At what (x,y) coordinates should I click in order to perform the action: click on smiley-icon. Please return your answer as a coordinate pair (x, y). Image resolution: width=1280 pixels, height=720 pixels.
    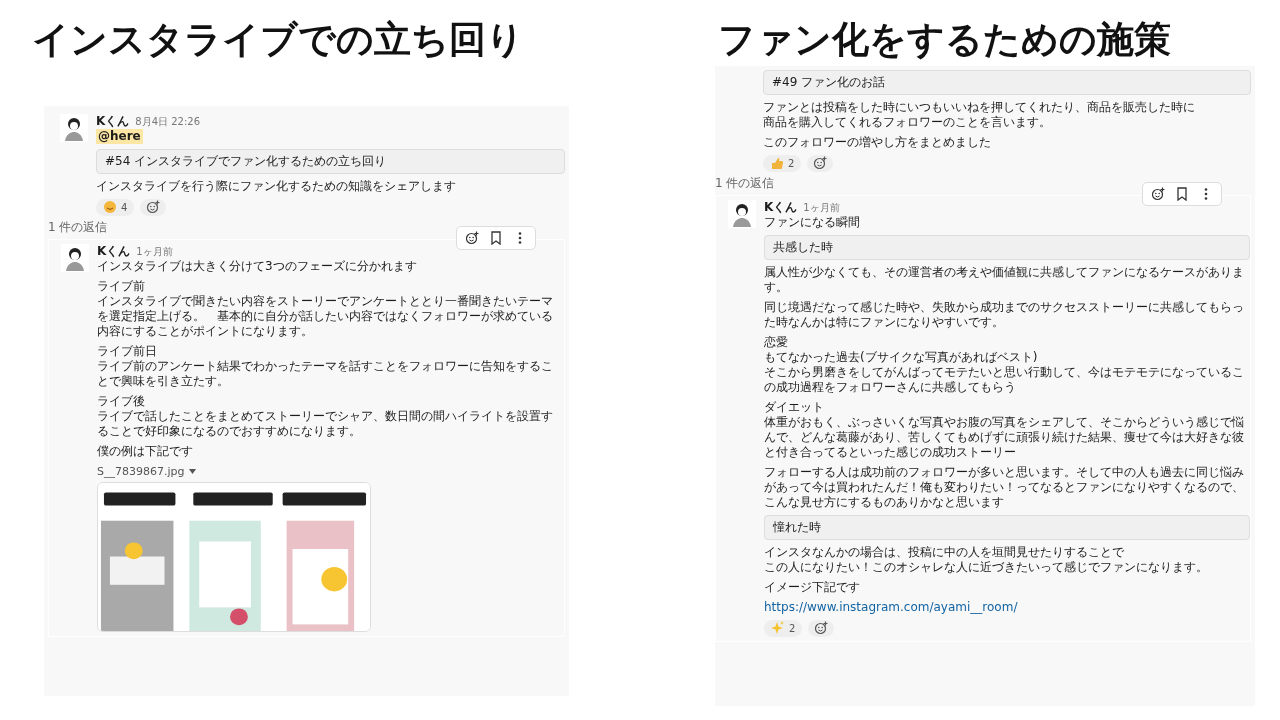
    Looking at the image, I should click on (110, 207).